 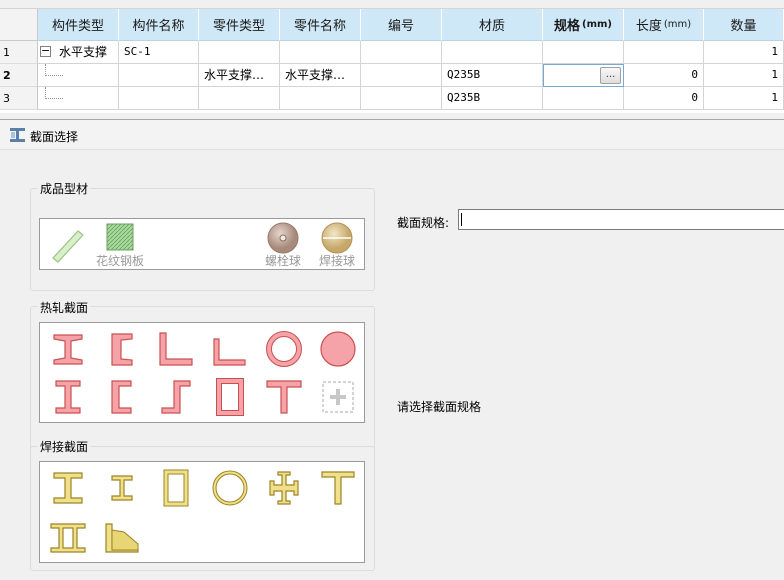 I want to click on text-caret, so click(x=461, y=219).